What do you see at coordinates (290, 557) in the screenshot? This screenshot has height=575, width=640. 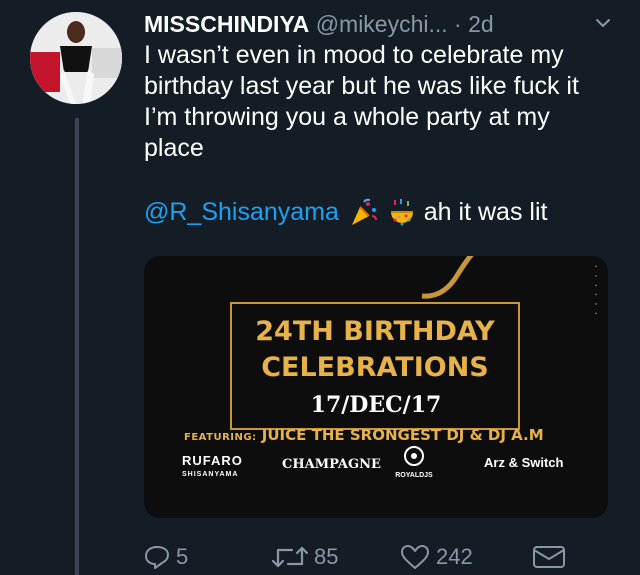 I see `retweet-icon` at bounding box center [290, 557].